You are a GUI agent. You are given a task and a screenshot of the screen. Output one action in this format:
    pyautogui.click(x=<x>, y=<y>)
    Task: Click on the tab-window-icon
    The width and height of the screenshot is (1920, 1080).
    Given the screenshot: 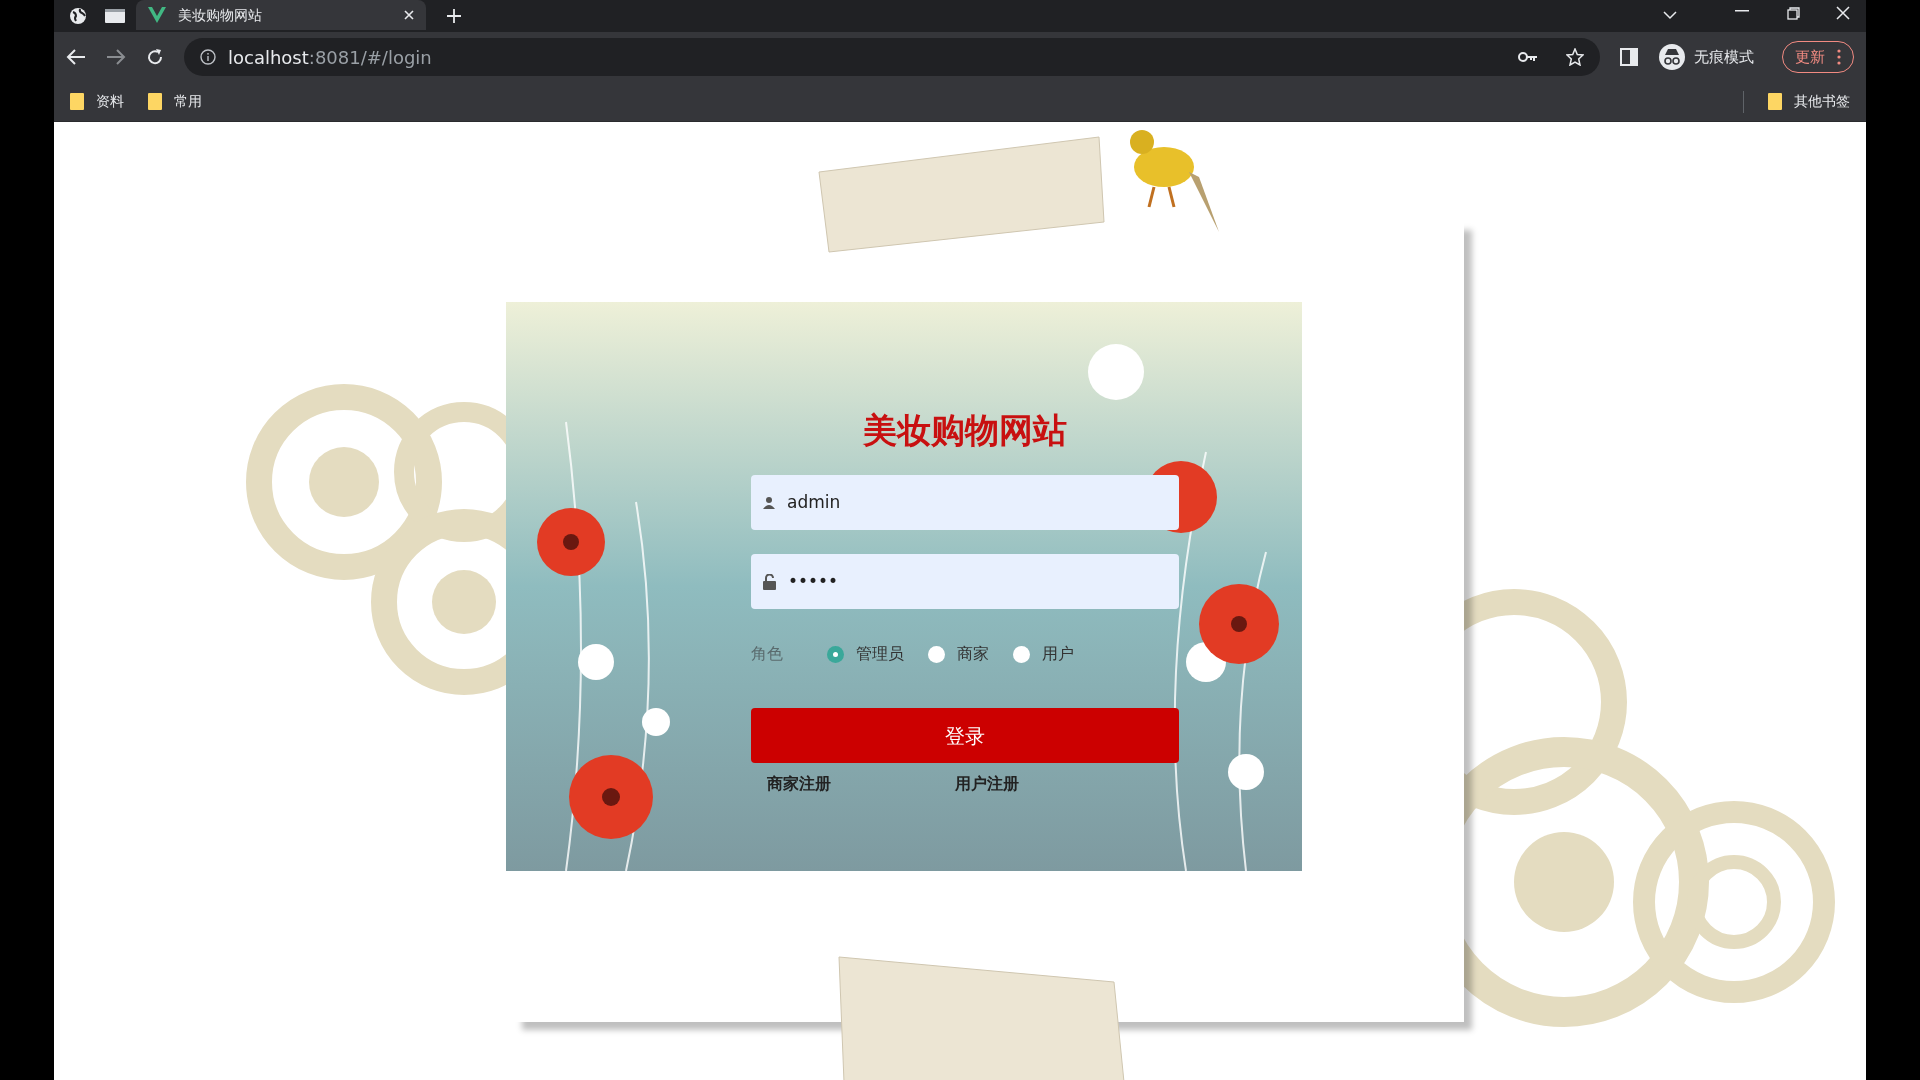 What is the action you would take?
    pyautogui.click(x=115, y=16)
    